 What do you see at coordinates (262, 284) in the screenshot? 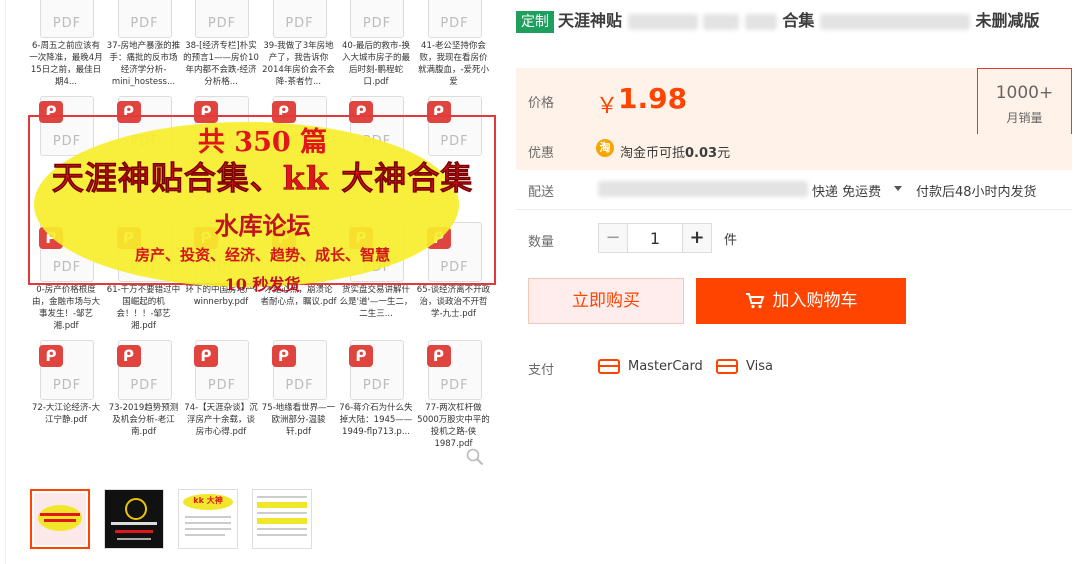
I see `banner-delivery: 10 秒发货` at bounding box center [262, 284].